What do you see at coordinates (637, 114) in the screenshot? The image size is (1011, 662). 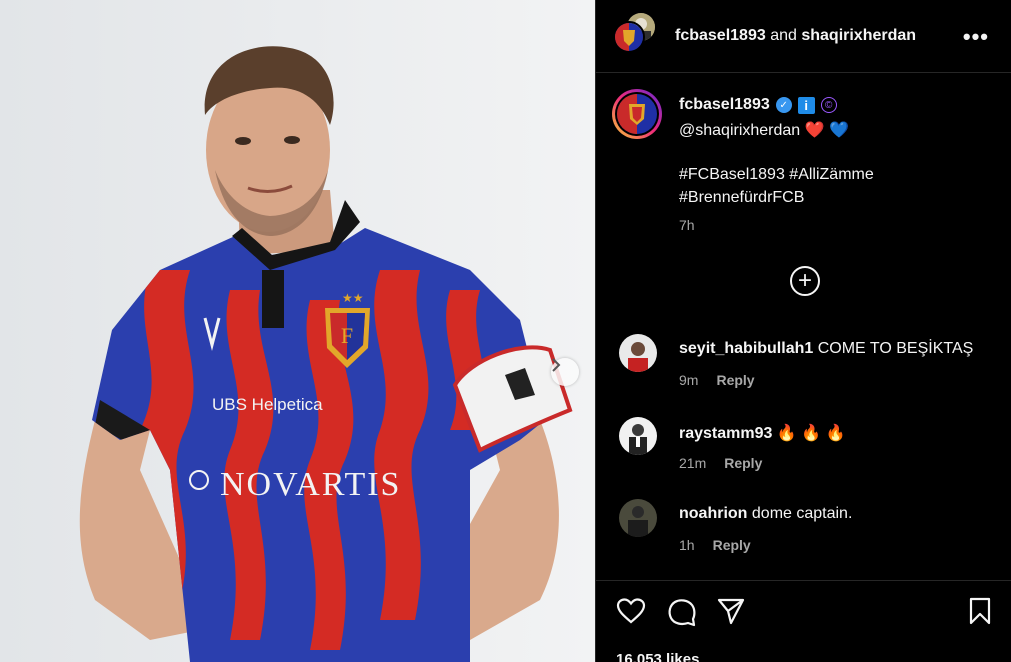 I see `caption-avatar` at bounding box center [637, 114].